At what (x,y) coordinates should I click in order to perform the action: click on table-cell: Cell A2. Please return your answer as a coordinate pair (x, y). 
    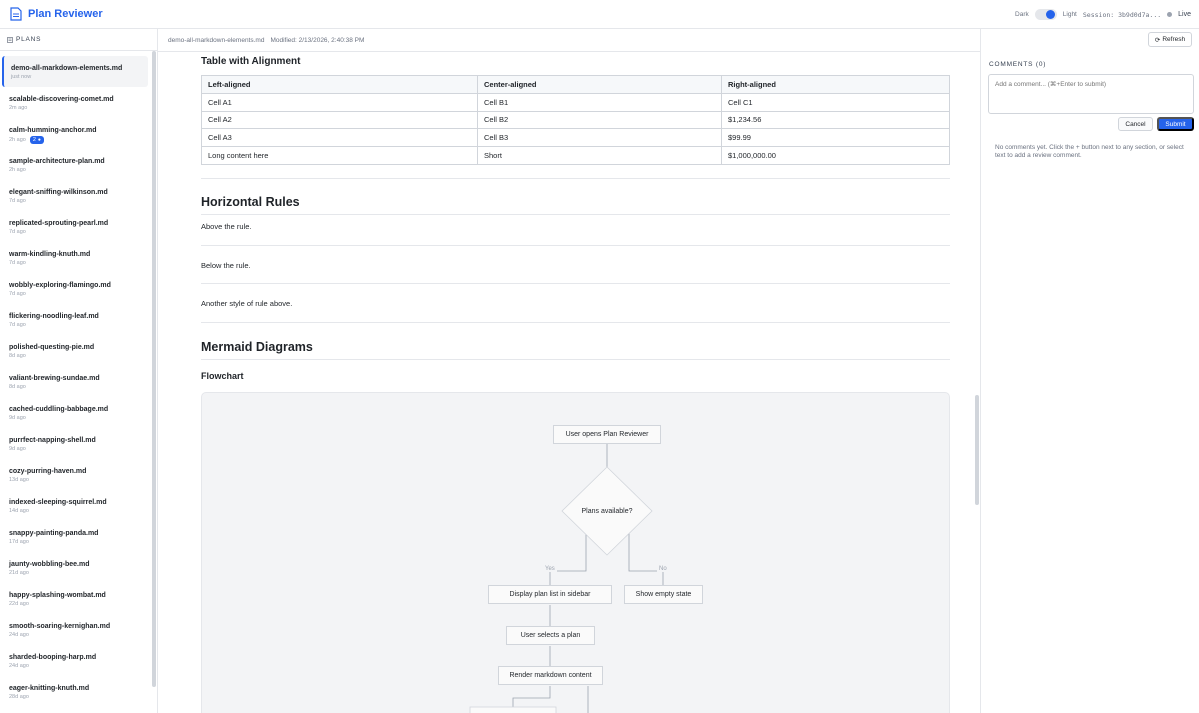
    Looking at the image, I should click on (339, 120).